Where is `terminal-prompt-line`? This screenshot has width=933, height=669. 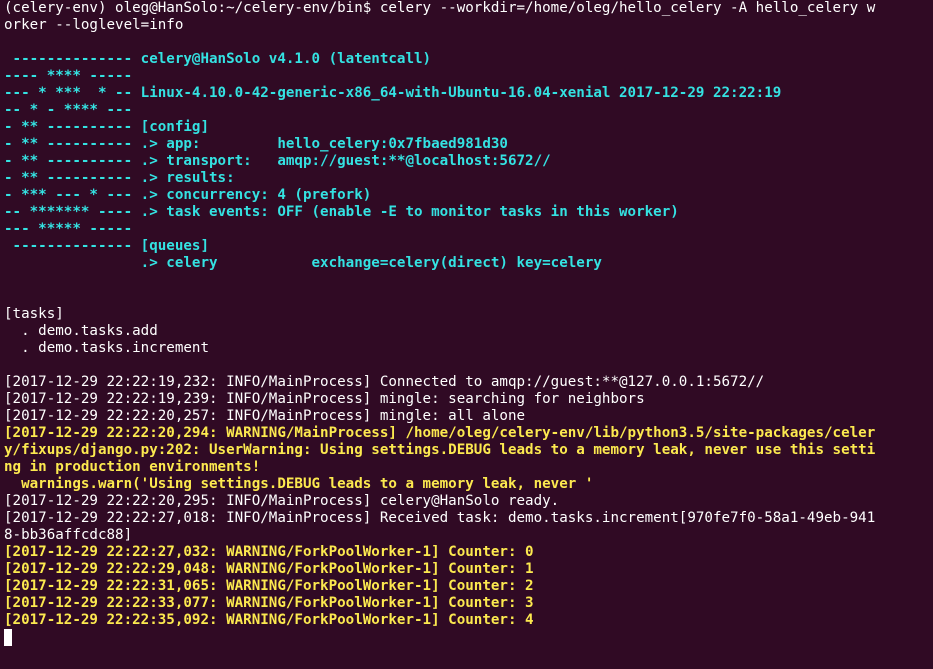
terminal-prompt-line is located at coordinates (468, 637).